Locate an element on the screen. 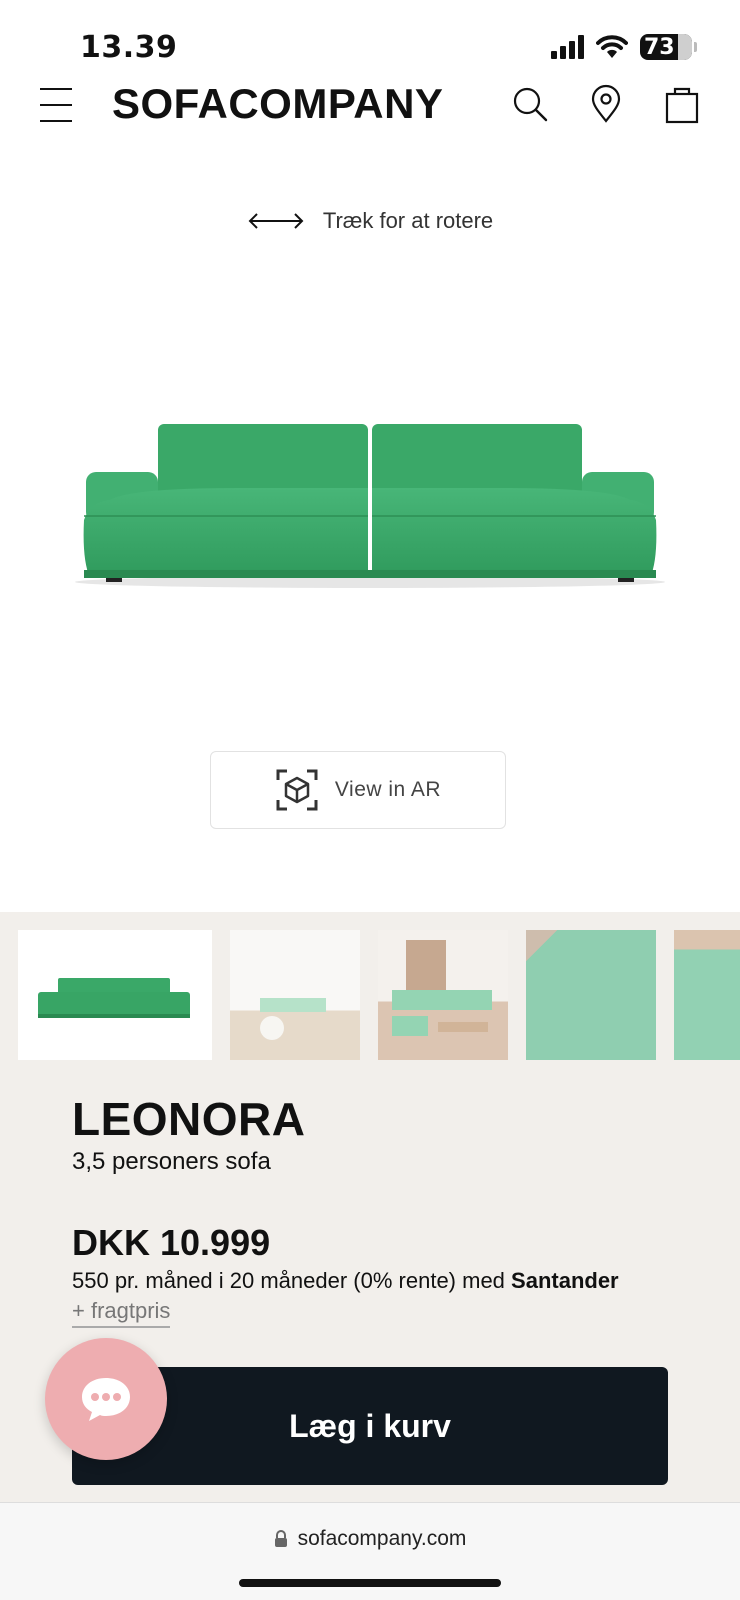 The width and height of the screenshot is (740, 1600). site-header: SOFACOMPANY is located at coordinates (370, 105).